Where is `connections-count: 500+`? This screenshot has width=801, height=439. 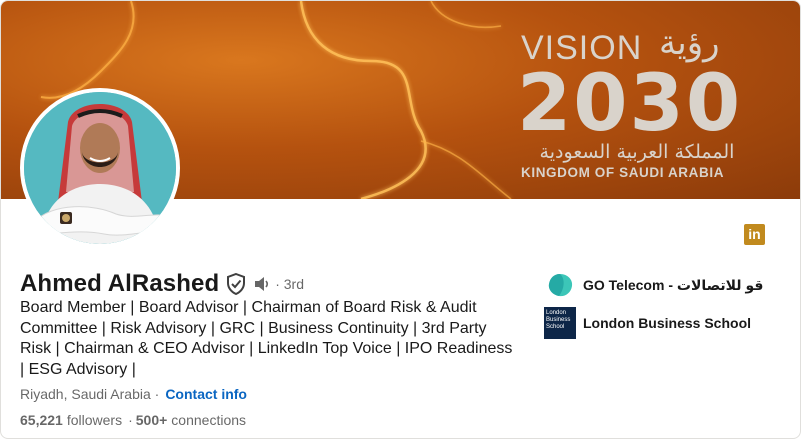
connections-count: 500+ is located at coordinates (152, 420).